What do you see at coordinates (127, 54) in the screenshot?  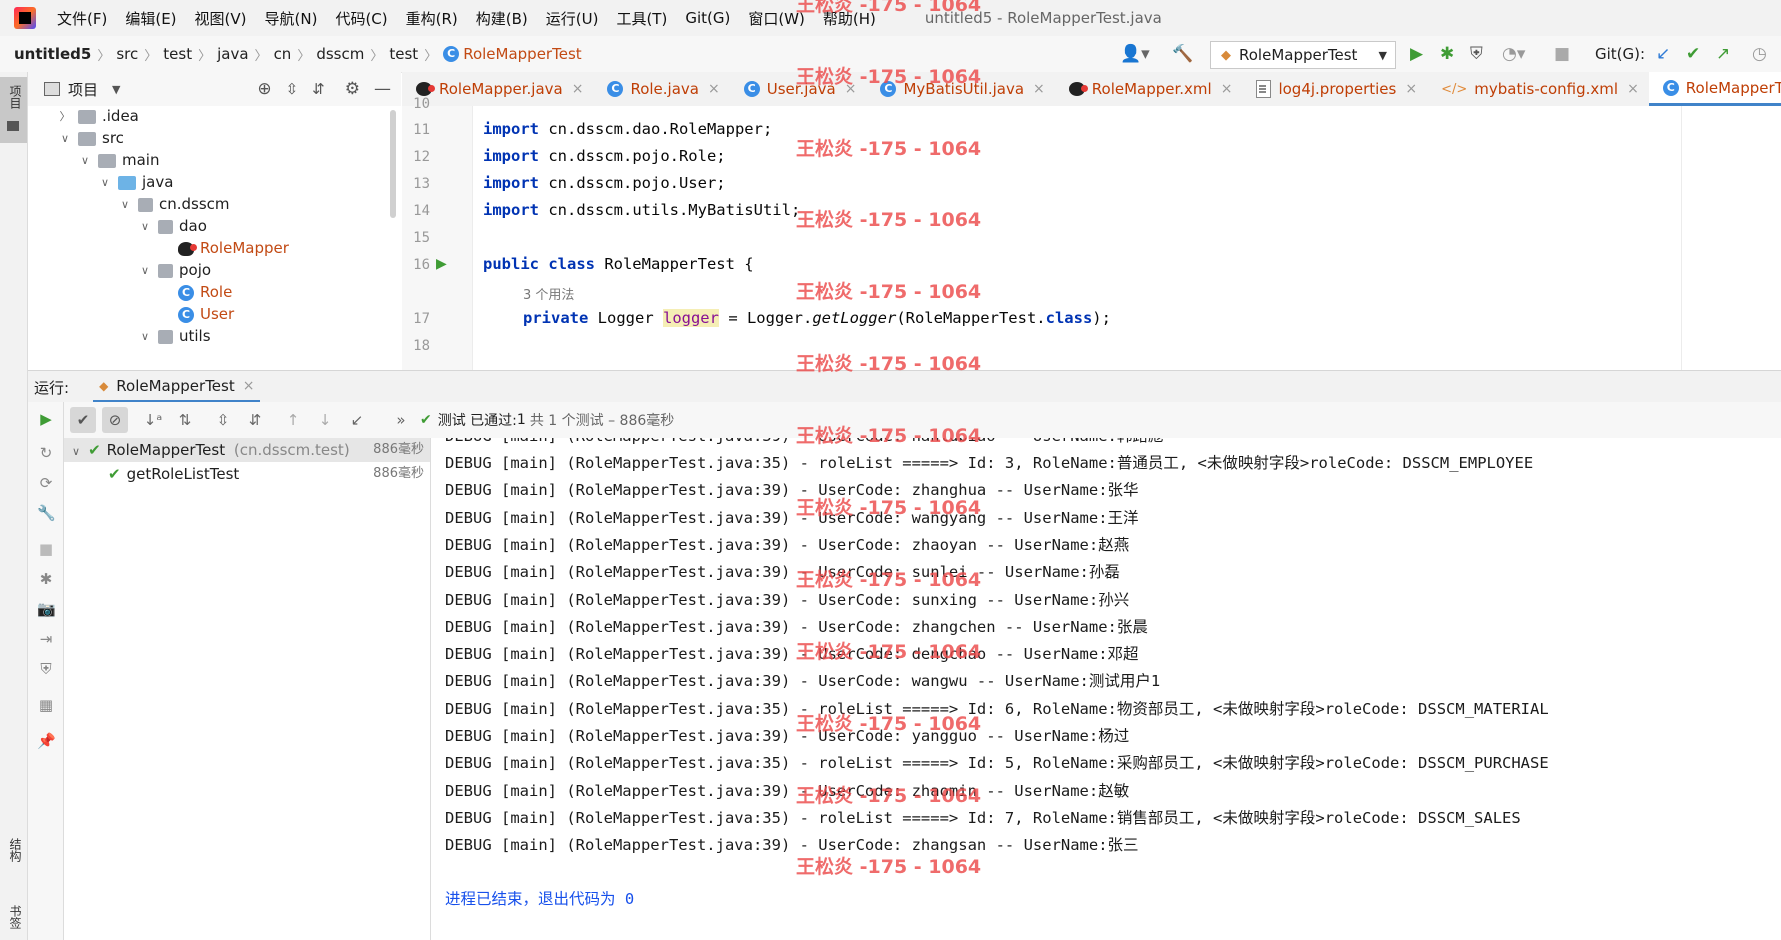 I see `breadcrumb-src: src` at bounding box center [127, 54].